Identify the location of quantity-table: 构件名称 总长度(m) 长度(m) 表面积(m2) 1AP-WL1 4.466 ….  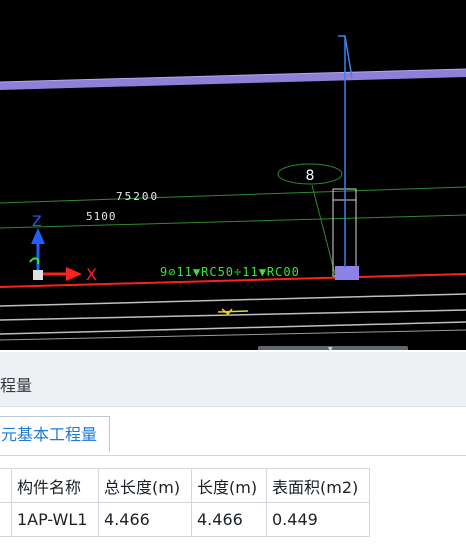
(185, 502).